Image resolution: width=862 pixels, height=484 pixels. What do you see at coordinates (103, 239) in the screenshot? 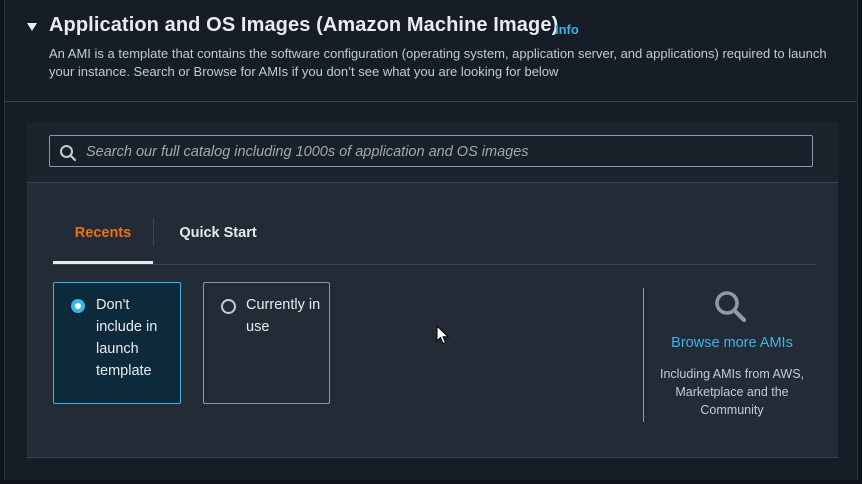
I see `tab-recents: Recents` at bounding box center [103, 239].